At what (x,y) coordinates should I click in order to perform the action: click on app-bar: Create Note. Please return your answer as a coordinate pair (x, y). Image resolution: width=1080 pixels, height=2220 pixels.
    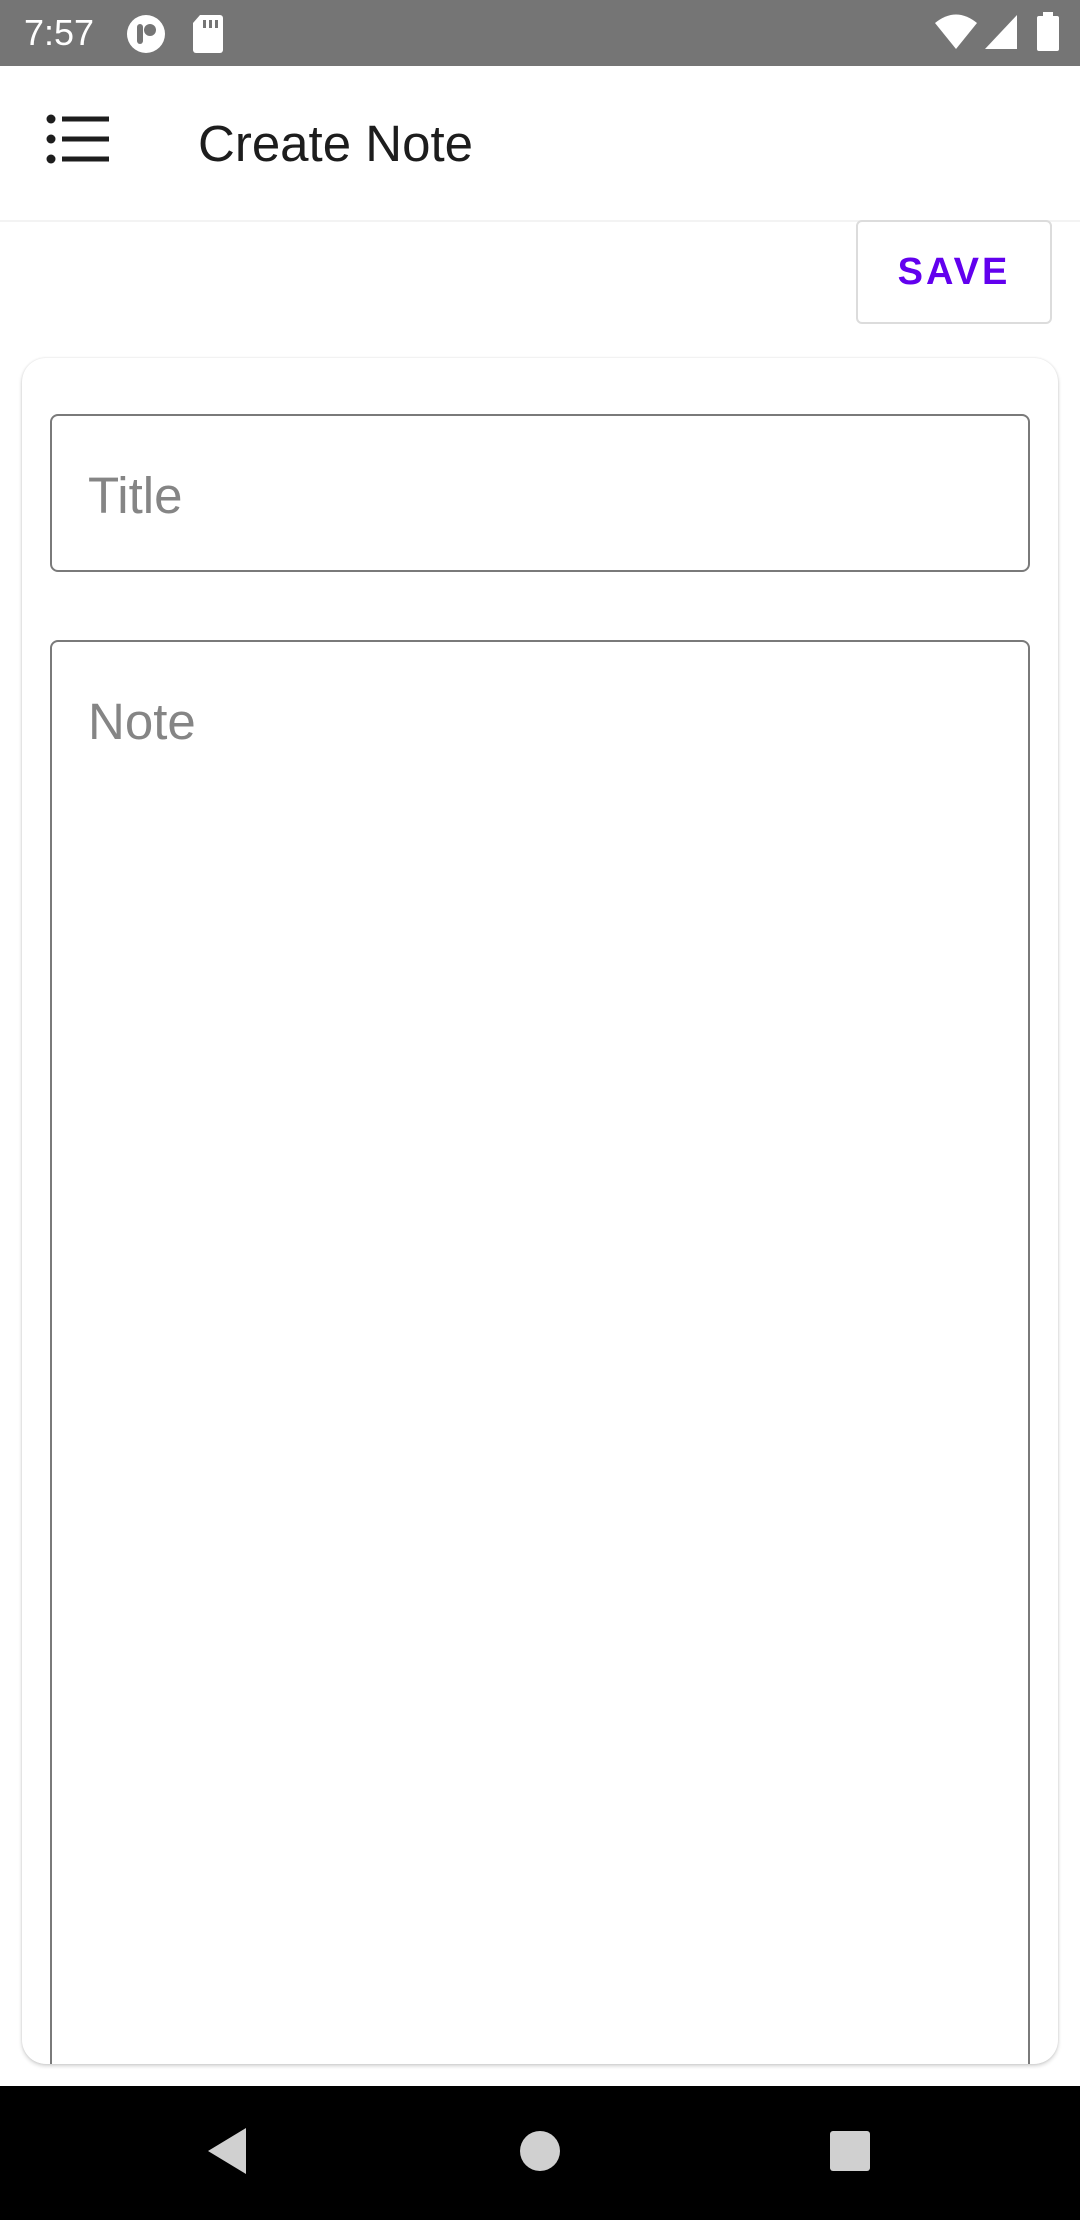
    Looking at the image, I should click on (540, 144).